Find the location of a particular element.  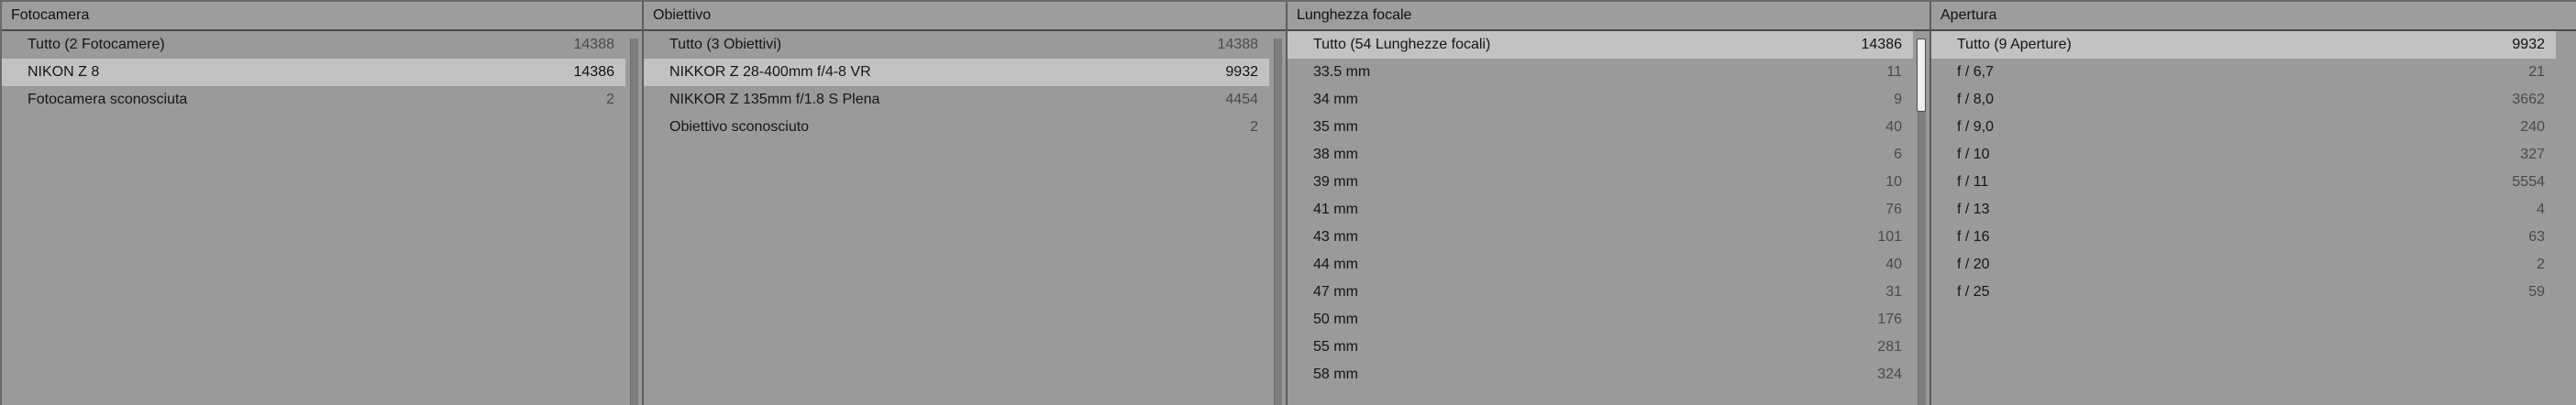

item-label: Tutto (2 Fotocamere) is located at coordinates (96, 44).